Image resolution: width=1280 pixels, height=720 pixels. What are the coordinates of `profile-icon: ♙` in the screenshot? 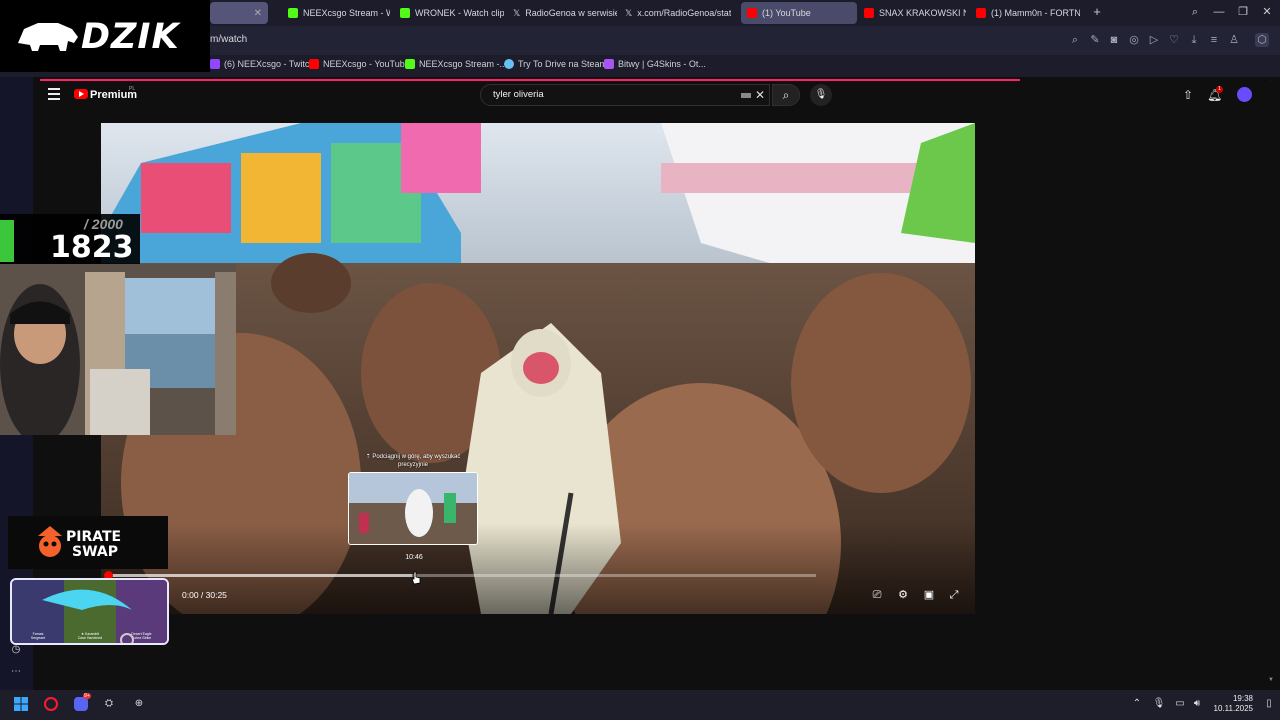 It's located at (1234, 40).